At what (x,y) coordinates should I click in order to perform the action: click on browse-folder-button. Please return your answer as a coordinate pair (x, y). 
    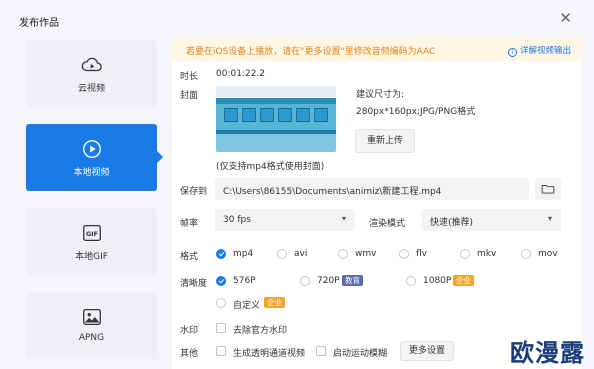
    Looking at the image, I should click on (548, 189).